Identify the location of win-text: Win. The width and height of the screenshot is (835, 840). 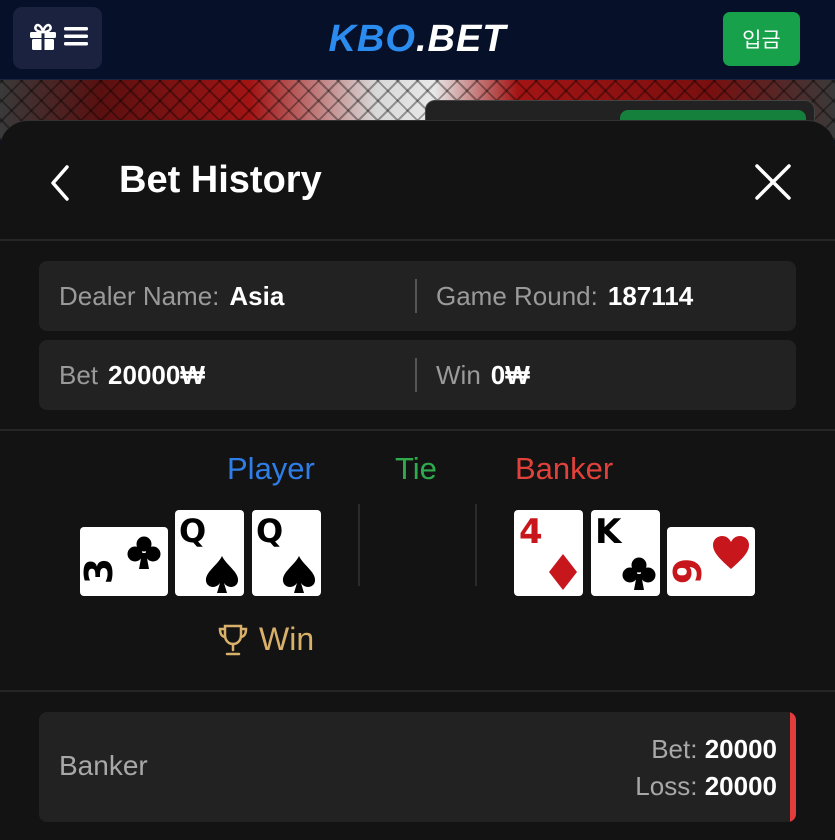
(287, 639).